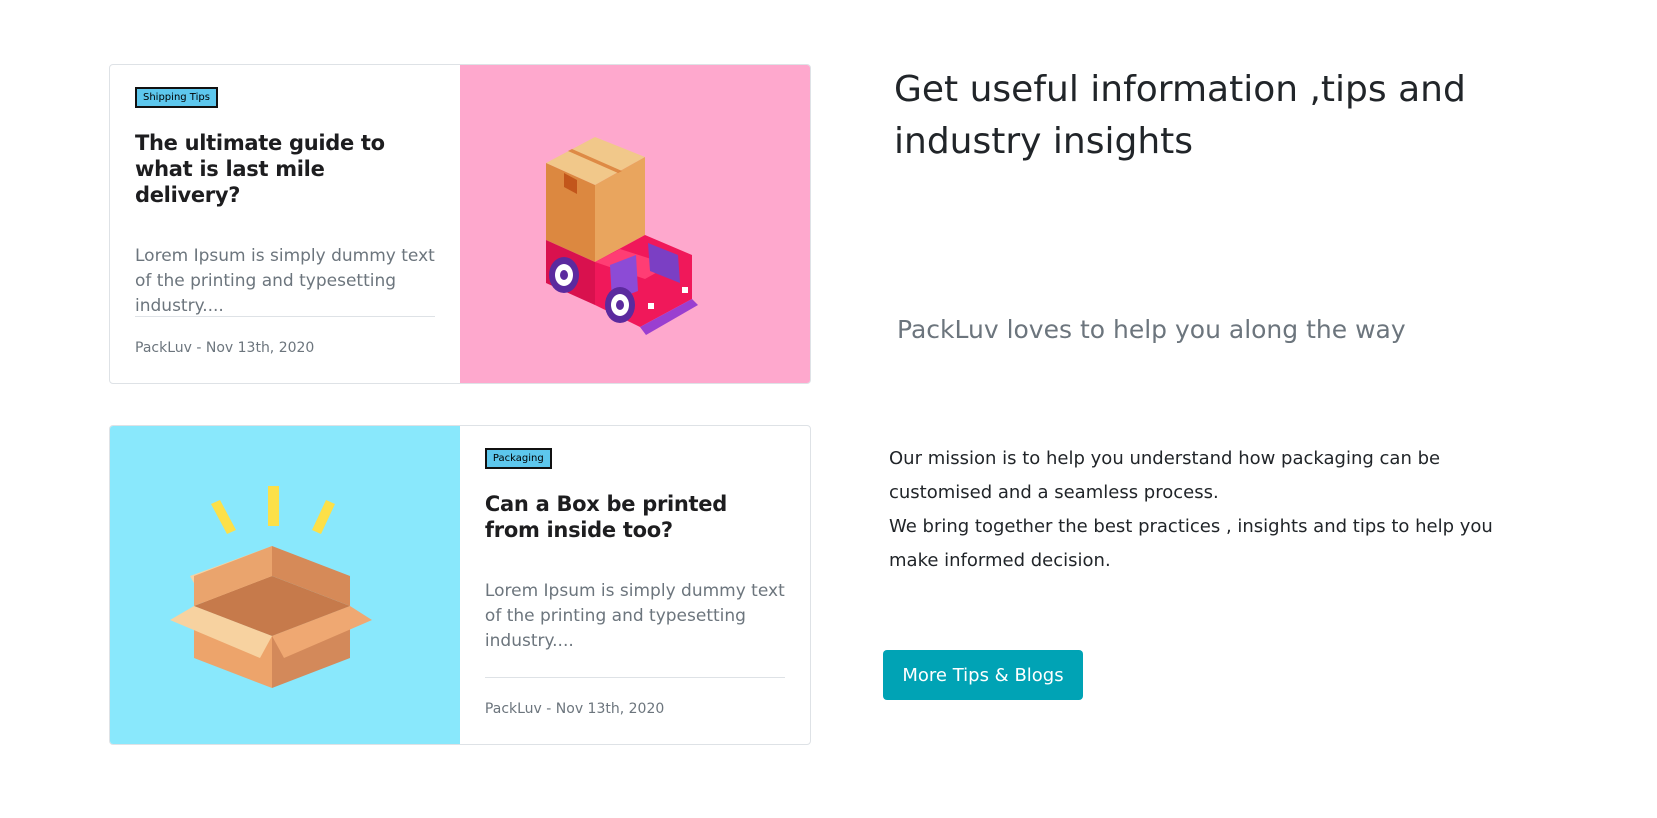 Image resolution: width=1657 pixels, height=818 pixels. What do you see at coordinates (176, 97) in the screenshot?
I see `category-badge: Shipping Tips` at bounding box center [176, 97].